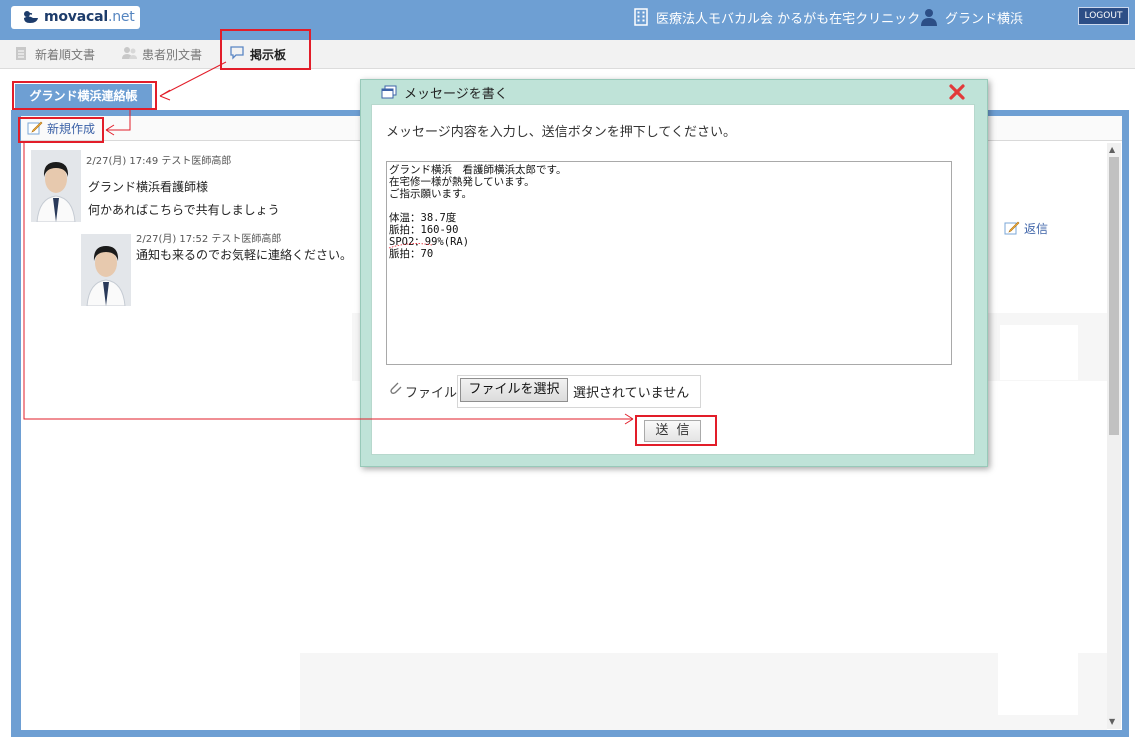 This screenshot has width=1135, height=743. Describe the element at coordinates (567, 54) in the screenshot. I see `tab-bar: 新着順文書 患者別文書 掲示板` at that location.